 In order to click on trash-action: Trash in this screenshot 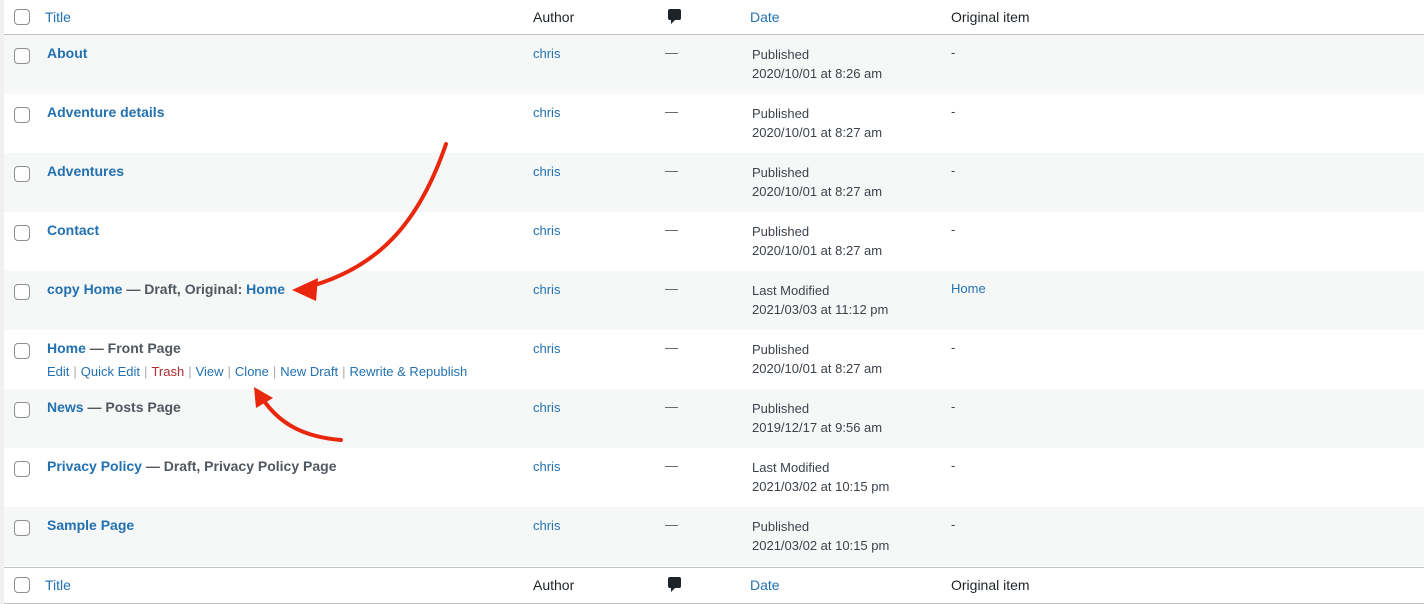, I will do `click(167, 371)`.